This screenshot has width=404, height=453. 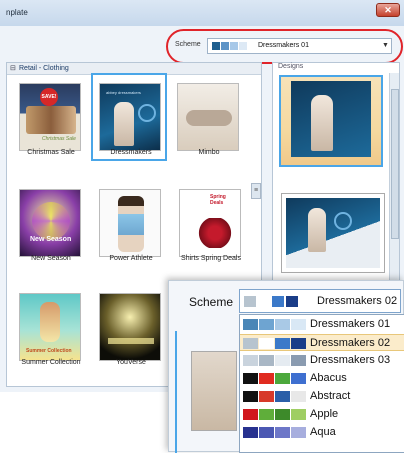 I want to click on scheme-option-label: Apple, so click(x=324, y=414).